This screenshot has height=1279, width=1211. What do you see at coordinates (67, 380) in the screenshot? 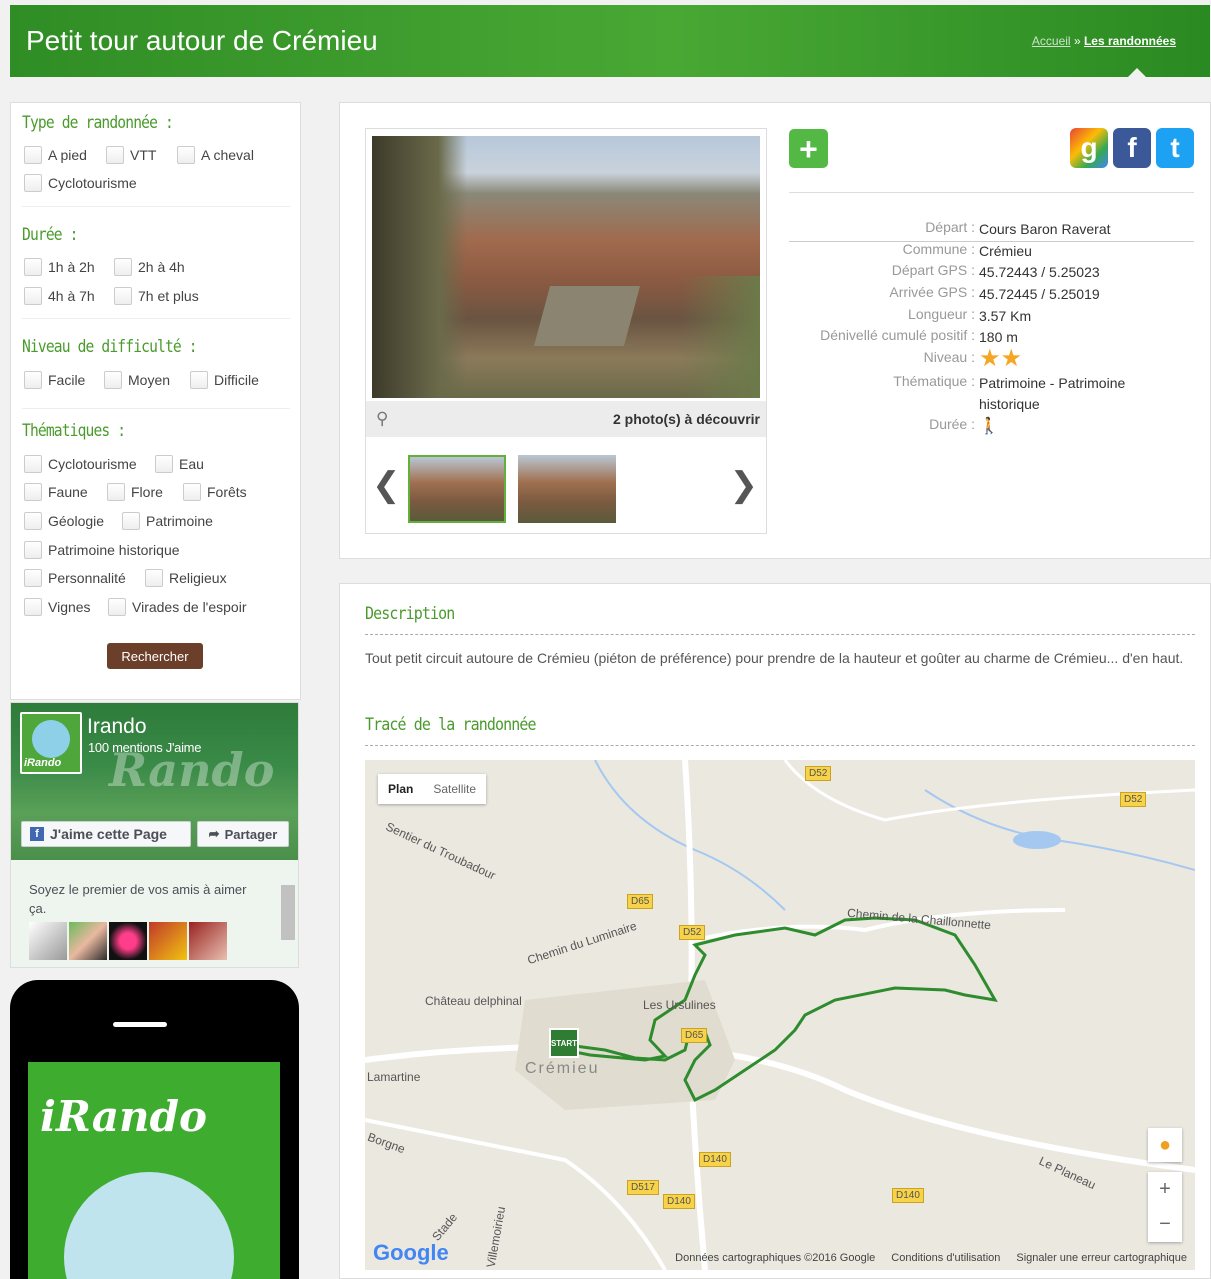
I see `checkbox-label: Facile` at bounding box center [67, 380].